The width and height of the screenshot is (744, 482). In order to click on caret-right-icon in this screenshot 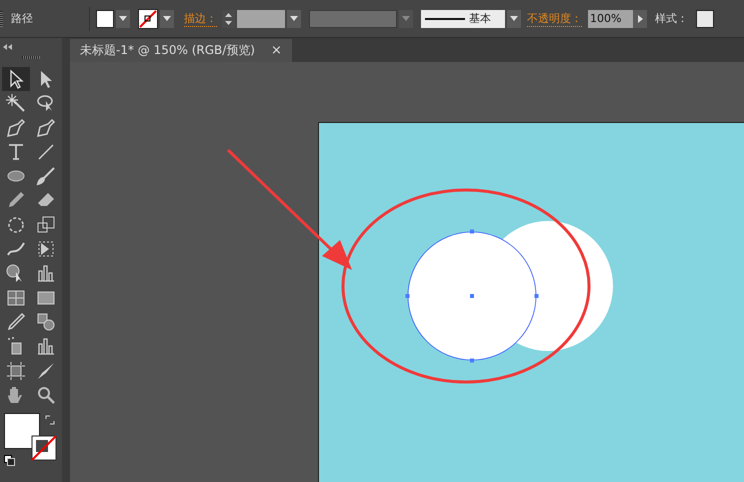, I will do `click(640, 18)`.